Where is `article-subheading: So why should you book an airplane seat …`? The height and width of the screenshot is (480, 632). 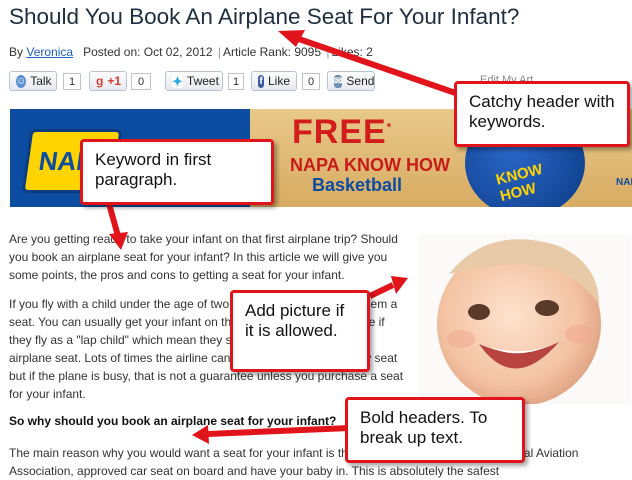
article-subheading: So why should you book an airplane seat … is located at coordinates (173, 421).